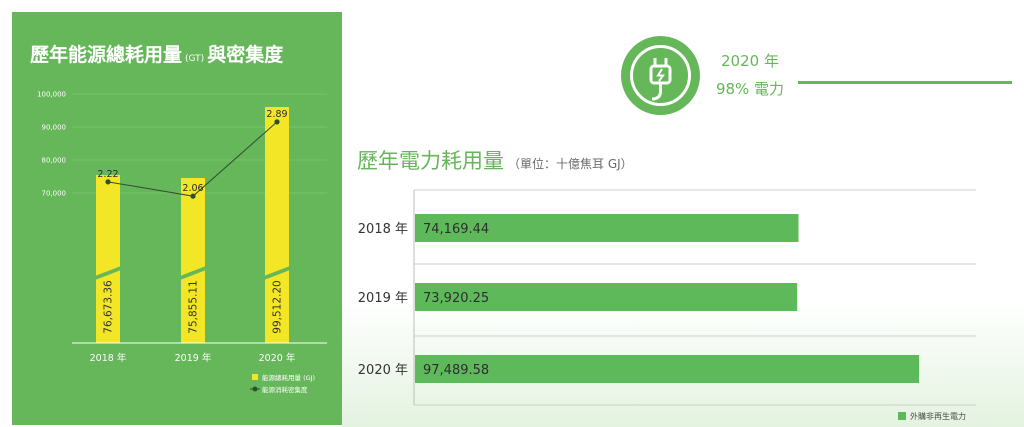  What do you see at coordinates (54, 194) in the screenshot?
I see `y-tick-label: 70,000` at bounding box center [54, 194].